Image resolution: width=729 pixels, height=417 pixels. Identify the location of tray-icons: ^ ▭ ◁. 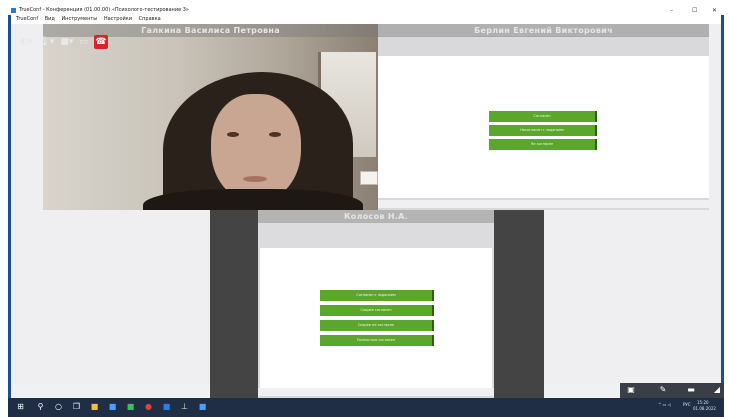
(664, 404).